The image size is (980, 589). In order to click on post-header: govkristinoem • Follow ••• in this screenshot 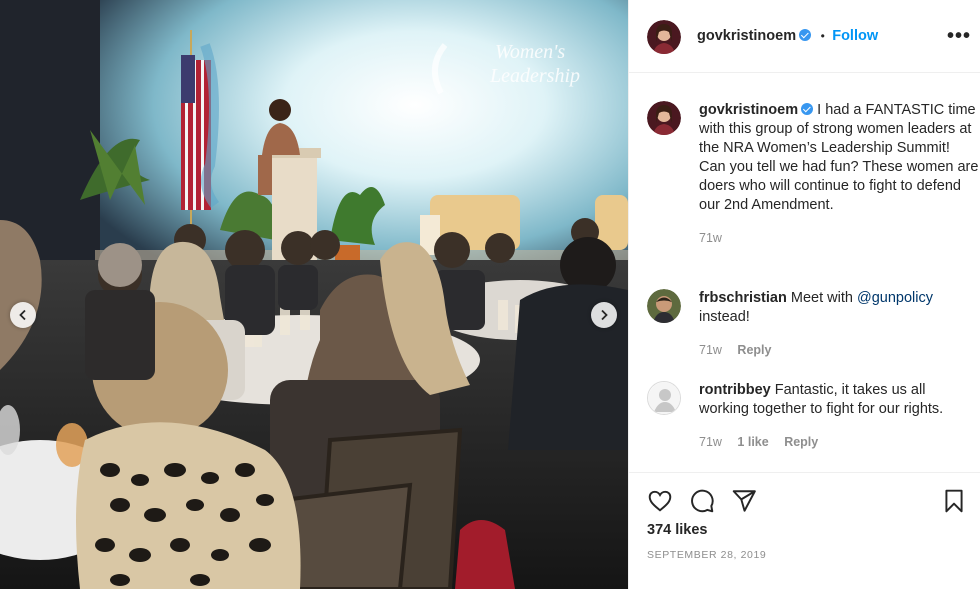, I will do `click(804, 36)`.